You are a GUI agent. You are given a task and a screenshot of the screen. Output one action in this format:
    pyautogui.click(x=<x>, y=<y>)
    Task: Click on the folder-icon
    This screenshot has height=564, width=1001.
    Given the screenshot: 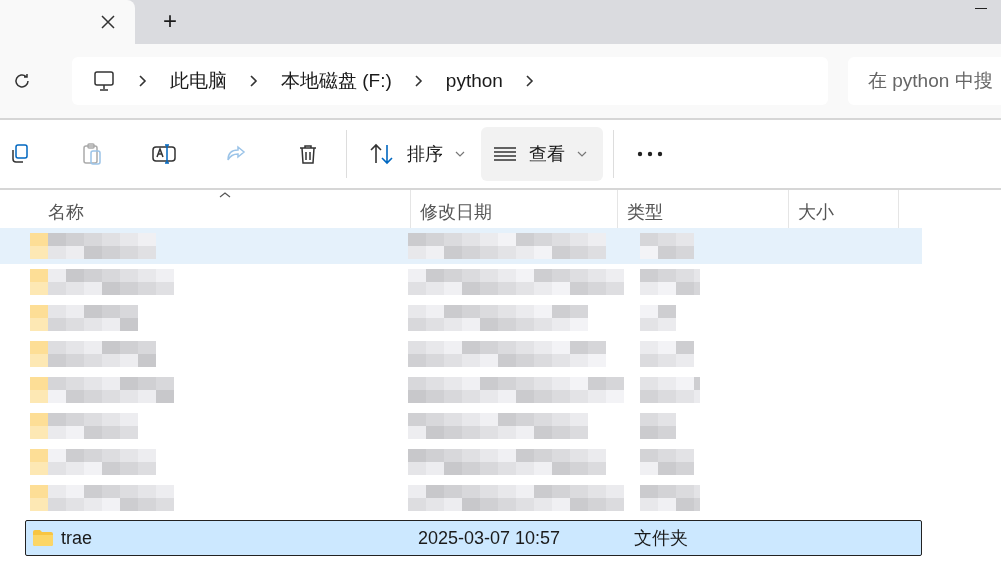 What is the action you would take?
    pyautogui.click(x=43, y=538)
    